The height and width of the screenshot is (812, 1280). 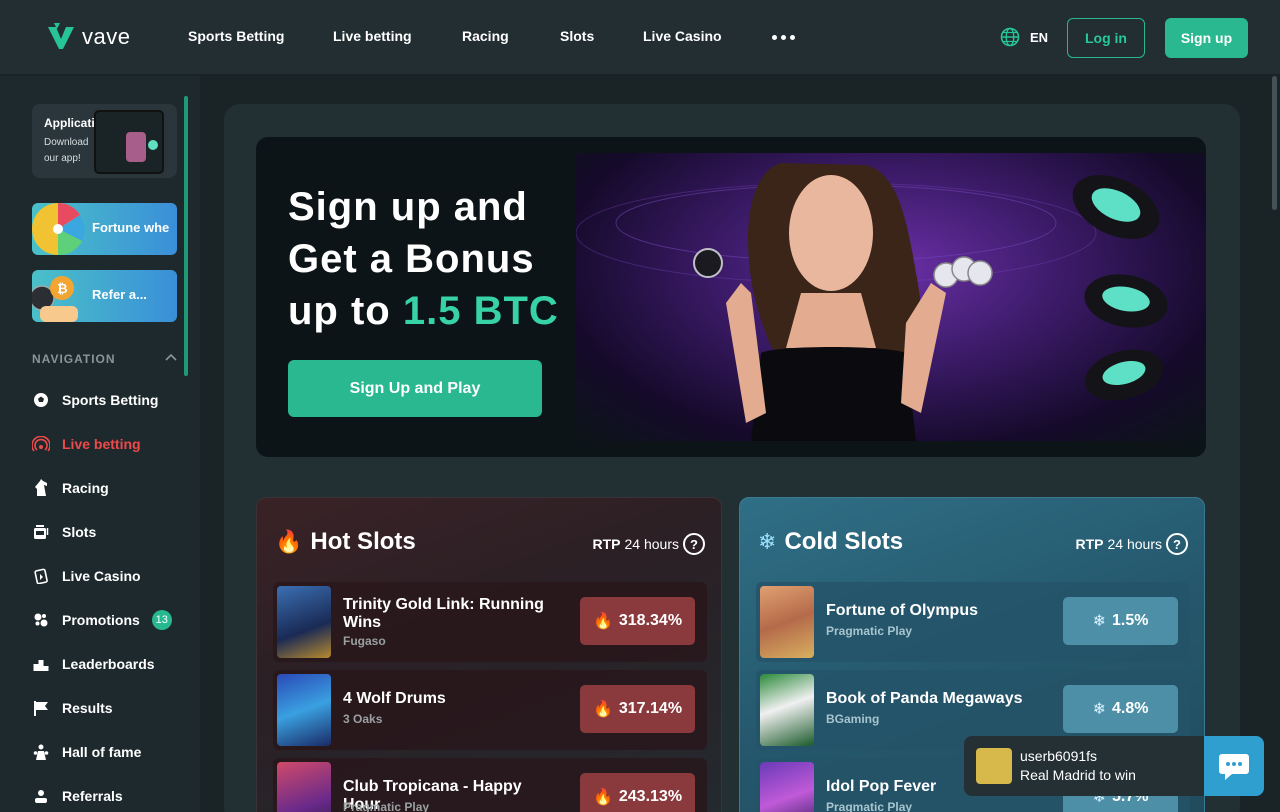 What do you see at coordinates (161, 620) in the screenshot?
I see `promotions-count-badge: 13` at bounding box center [161, 620].